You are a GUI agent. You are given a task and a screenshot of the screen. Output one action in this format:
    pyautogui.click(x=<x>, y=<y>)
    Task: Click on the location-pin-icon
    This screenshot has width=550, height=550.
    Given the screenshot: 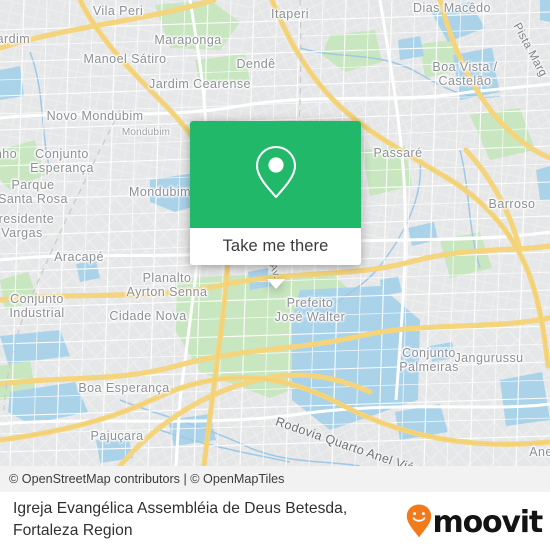 What is the action you would take?
    pyautogui.click(x=276, y=174)
    